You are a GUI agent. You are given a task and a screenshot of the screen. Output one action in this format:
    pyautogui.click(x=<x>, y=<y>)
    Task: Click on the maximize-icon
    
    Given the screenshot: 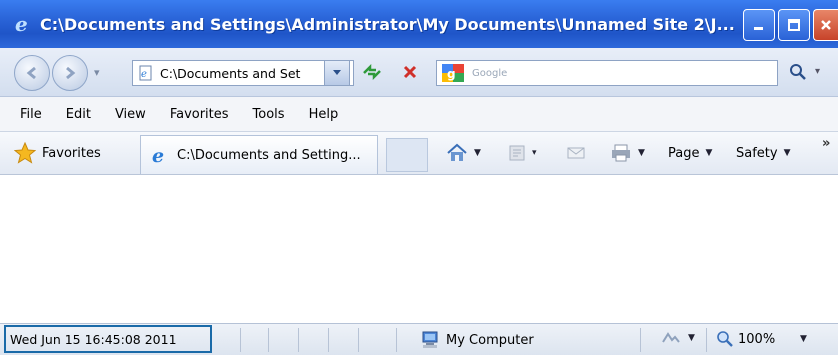 What is the action you would take?
    pyautogui.click(x=794, y=25)
    